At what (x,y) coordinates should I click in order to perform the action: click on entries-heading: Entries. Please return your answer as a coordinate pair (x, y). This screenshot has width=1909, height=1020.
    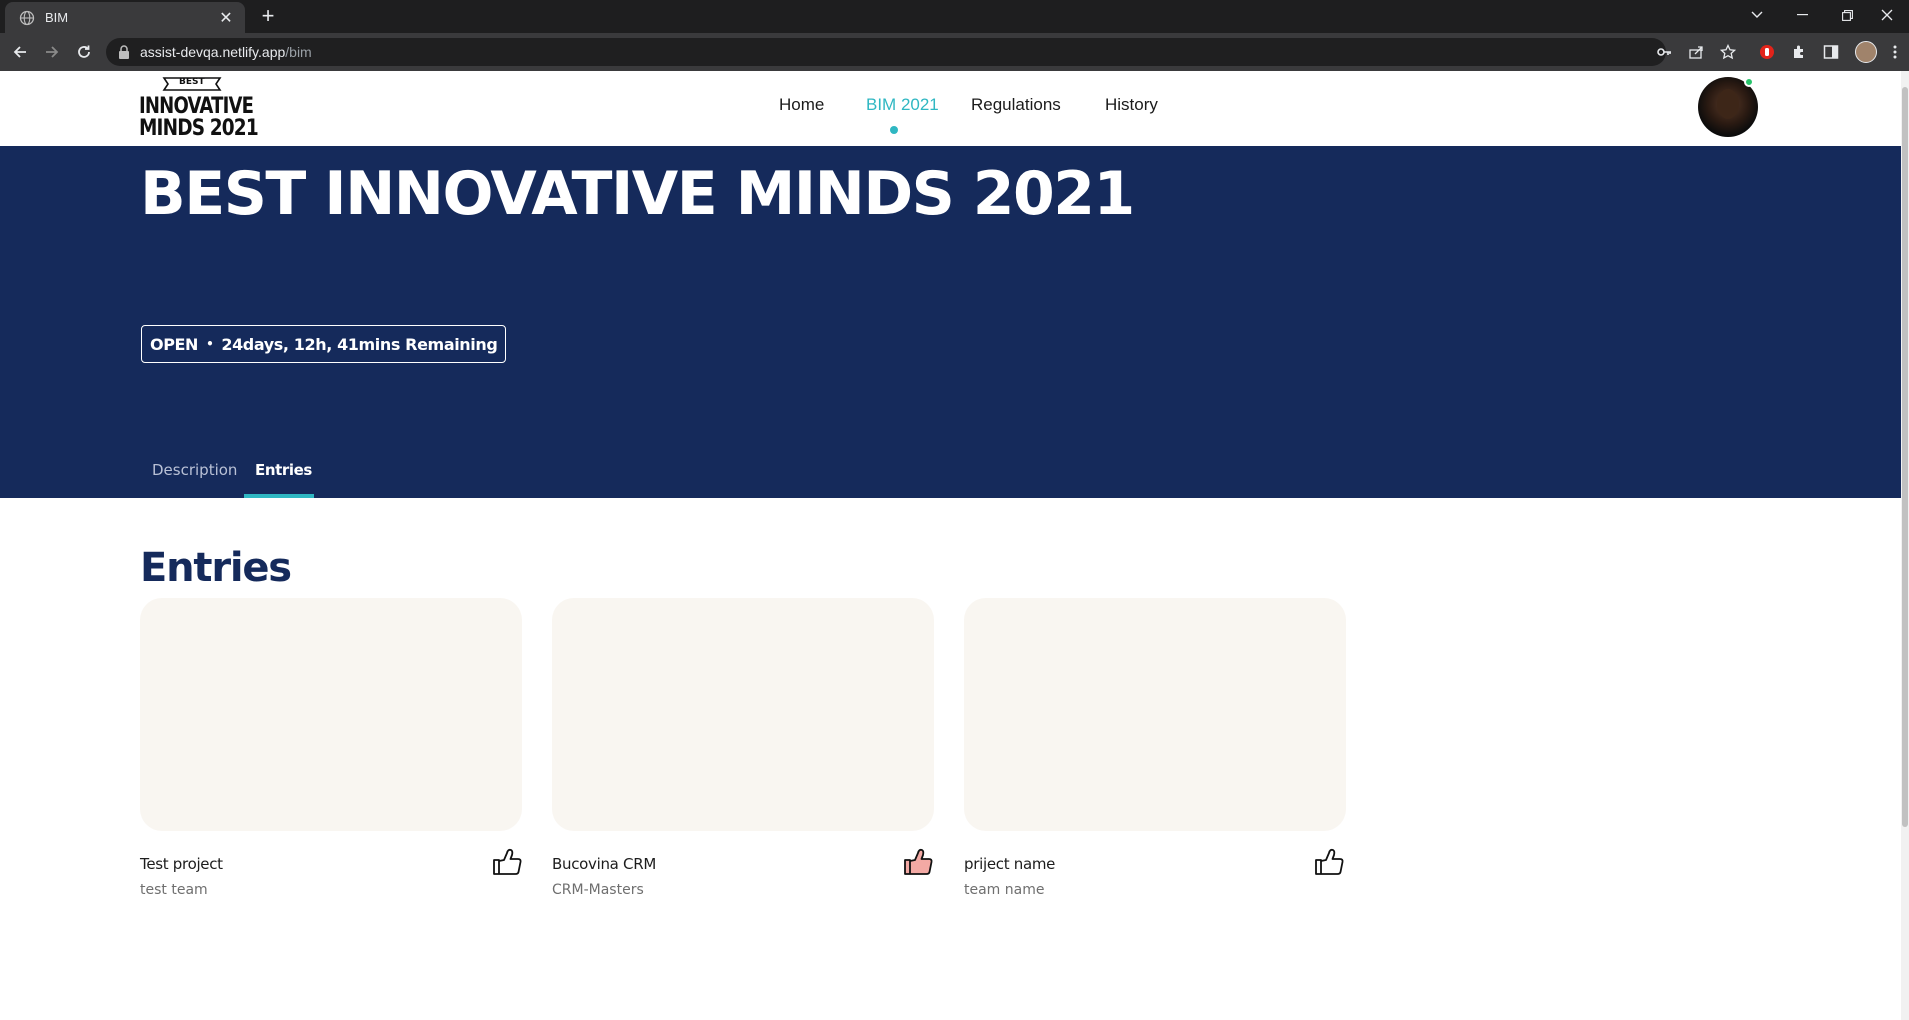
    Looking at the image, I should click on (216, 568).